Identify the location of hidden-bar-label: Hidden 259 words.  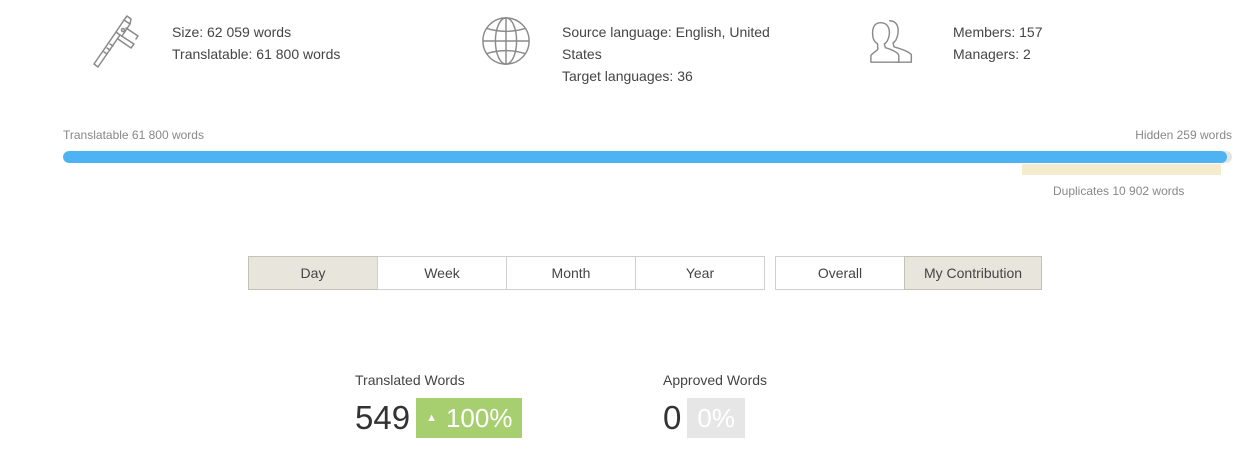
(1183, 135).